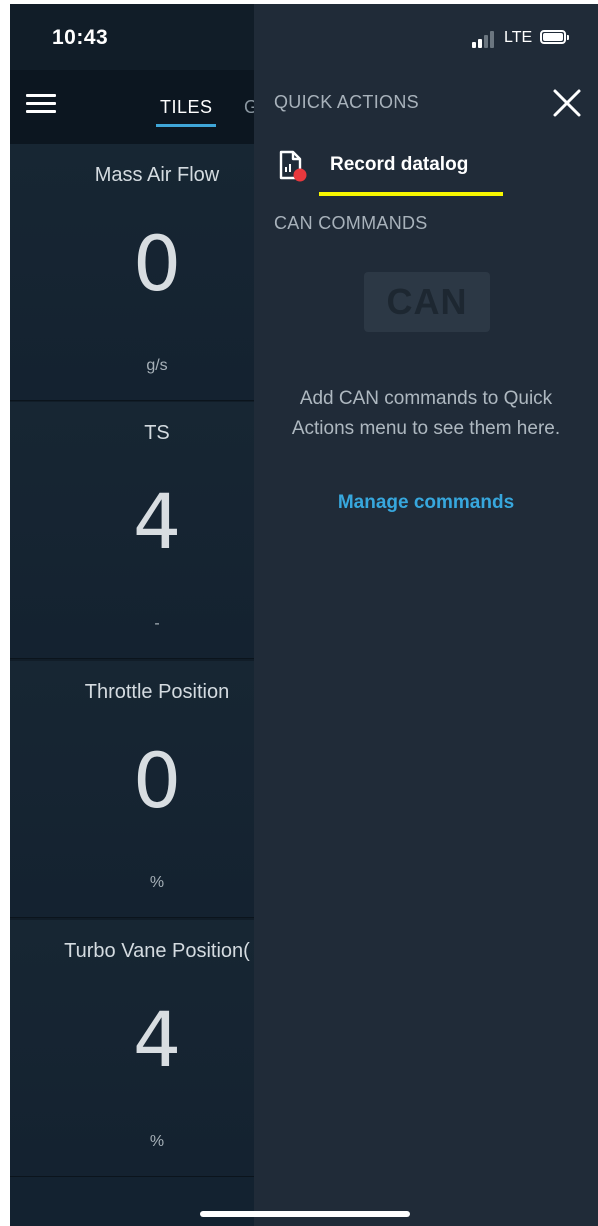  Describe the element at coordinates (186, 125) in the screenshot. I see `tab-active-indicator` at that location.